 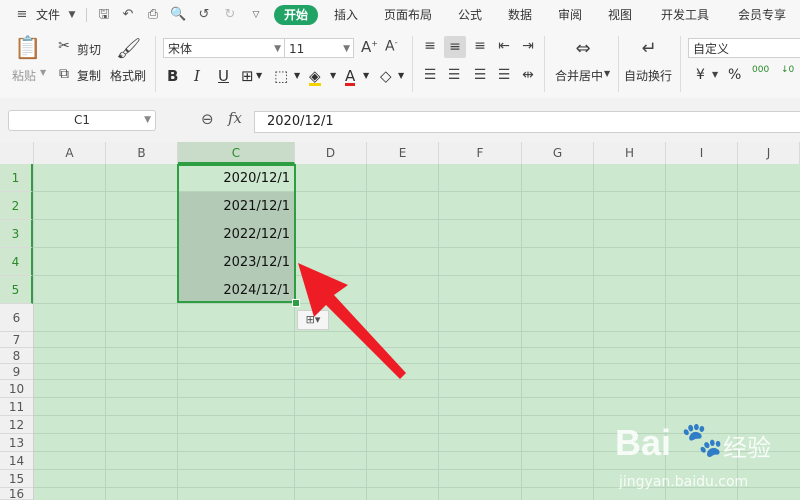 What do you see at coordinates (16, 318) in the screenshot?
I see `row-header-6: 6` at bounding box center [16, 318].